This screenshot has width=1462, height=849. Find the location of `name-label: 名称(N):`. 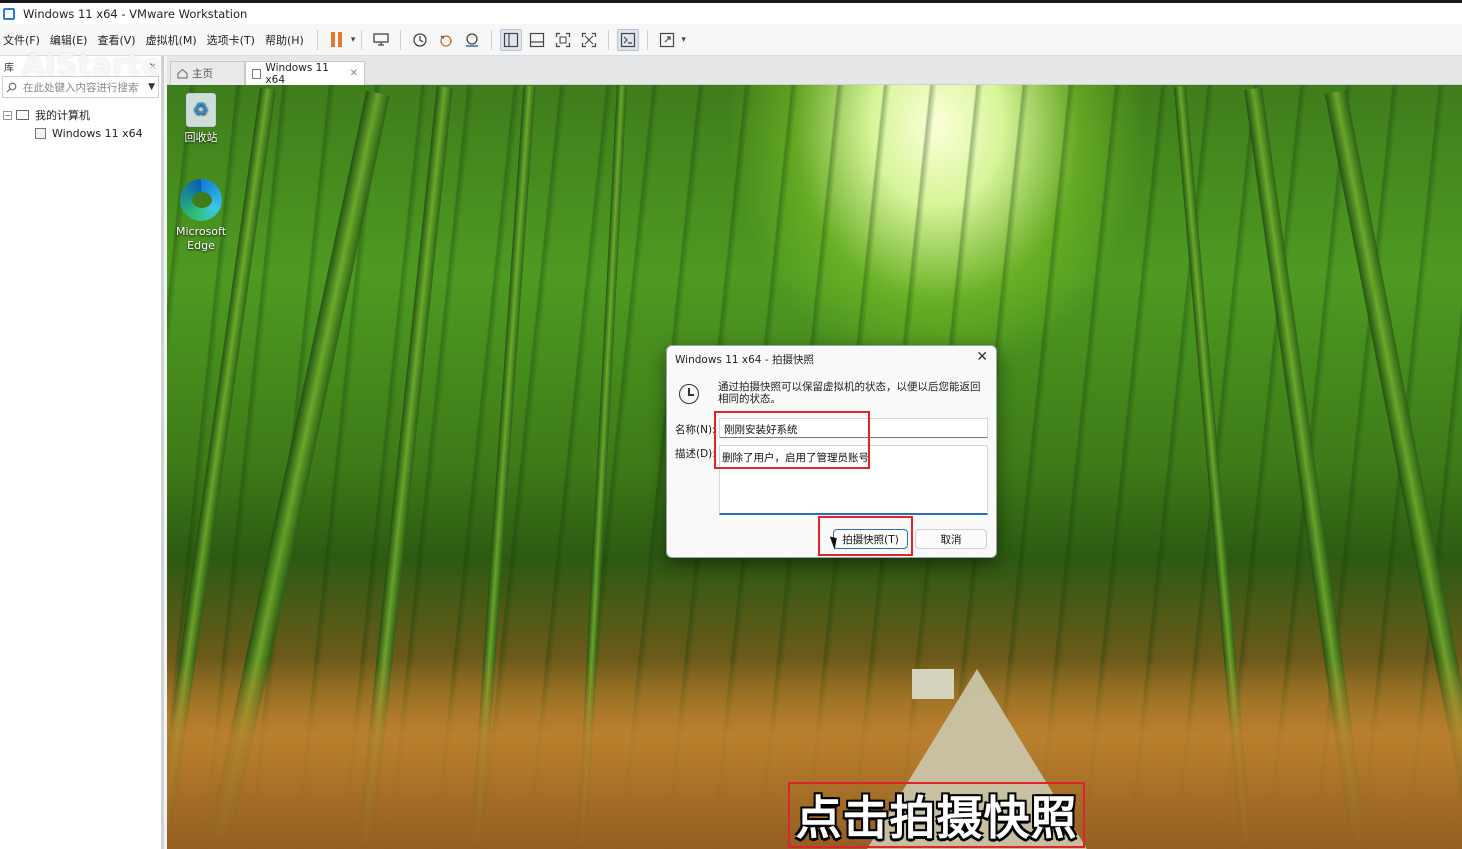

name-label: 名称(N): is located at coordinates (695, 430).